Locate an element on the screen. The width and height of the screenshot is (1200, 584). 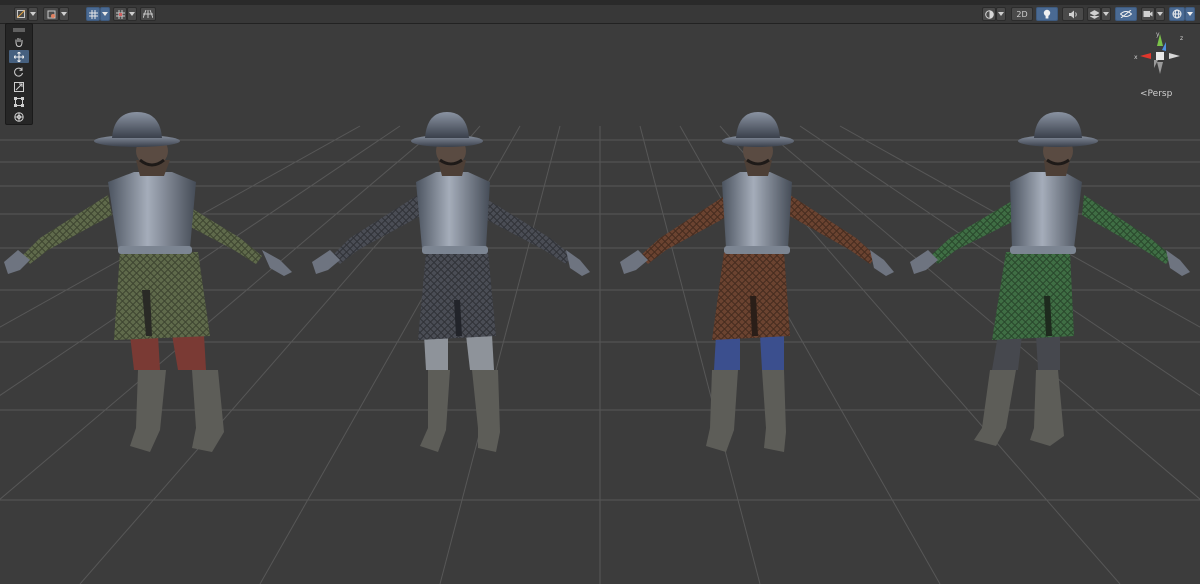
camera-dropdown is located at coordinates (1160, 14).